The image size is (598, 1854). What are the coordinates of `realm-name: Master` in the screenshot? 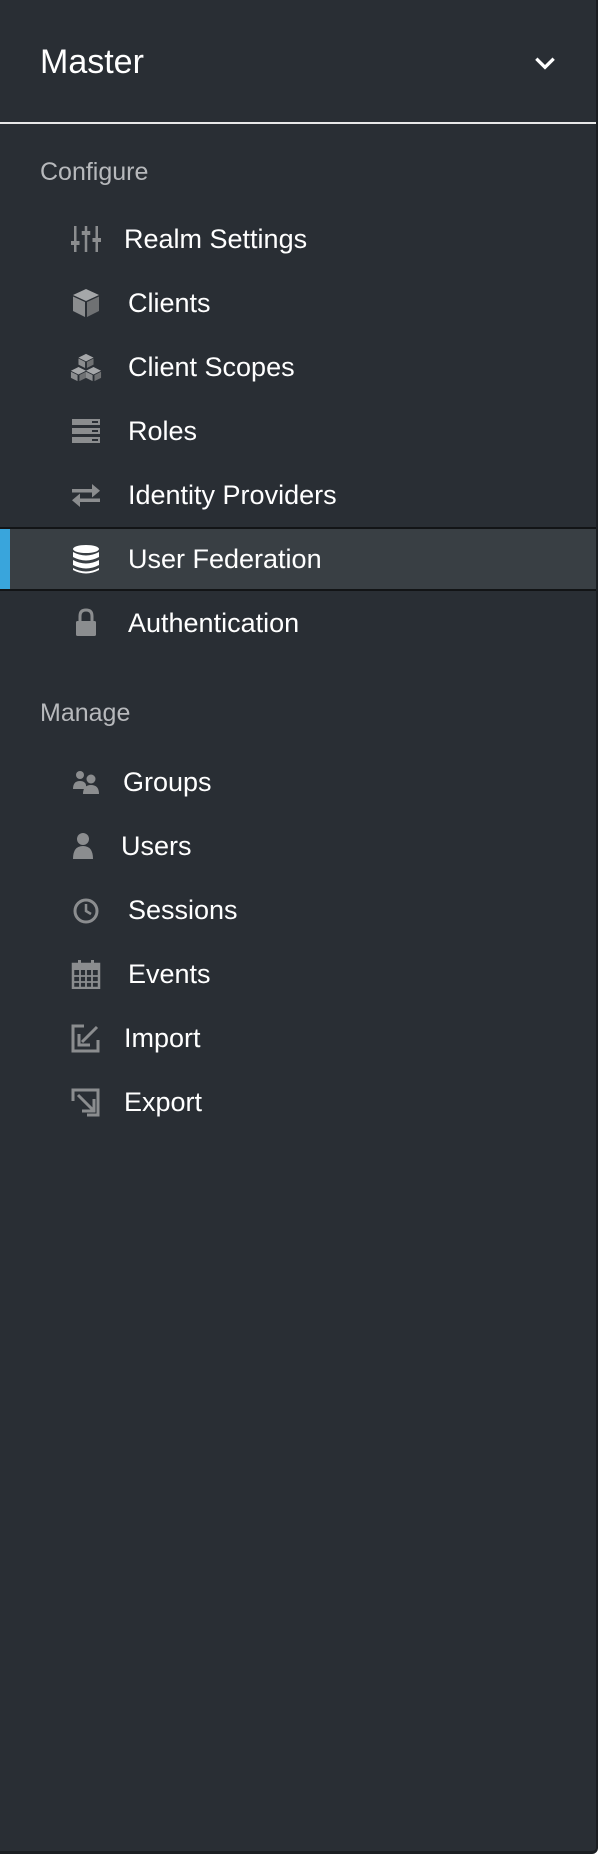 It's located at (92, 62).